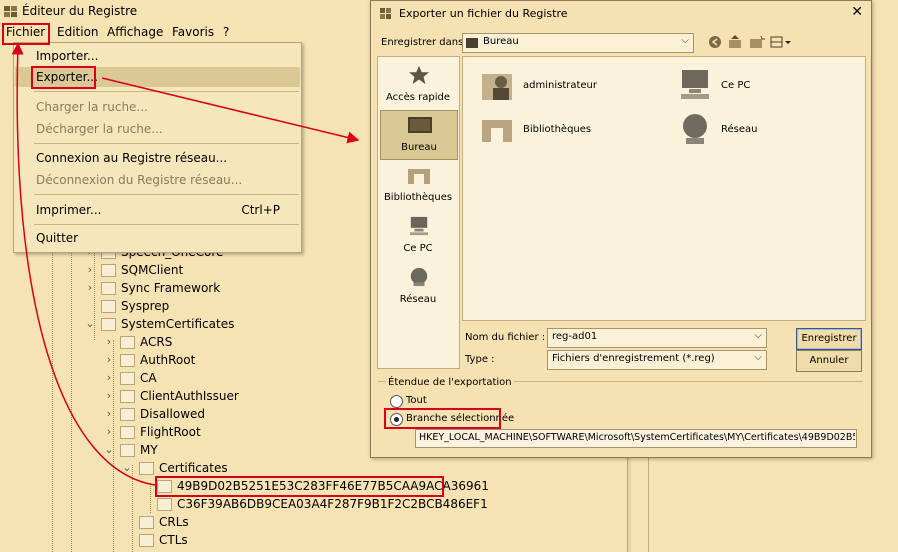 This screenshot has width=898, height=552. I want to click on menu-item-quitter: Quitter, so click(157, 238).